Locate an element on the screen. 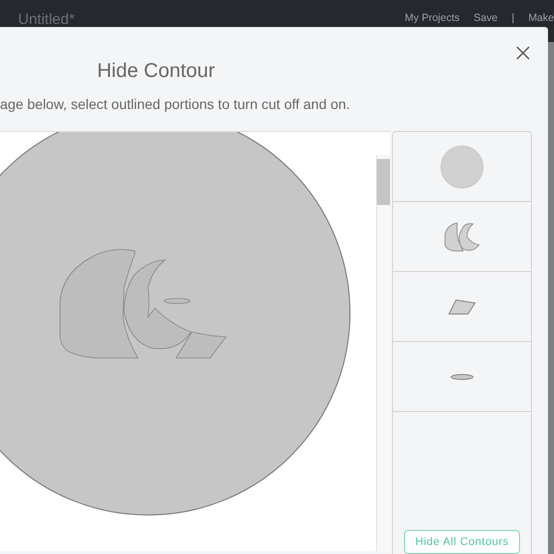  scrollbar-thumb is located at coordinates (383, 182).